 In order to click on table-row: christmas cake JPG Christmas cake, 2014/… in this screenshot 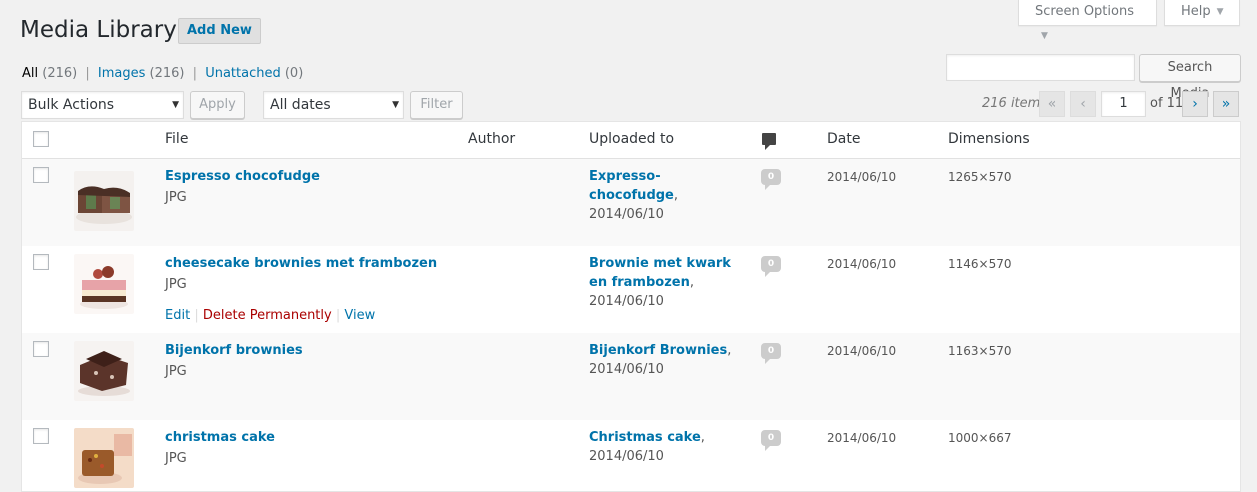, I will do `click(631, 455)`.